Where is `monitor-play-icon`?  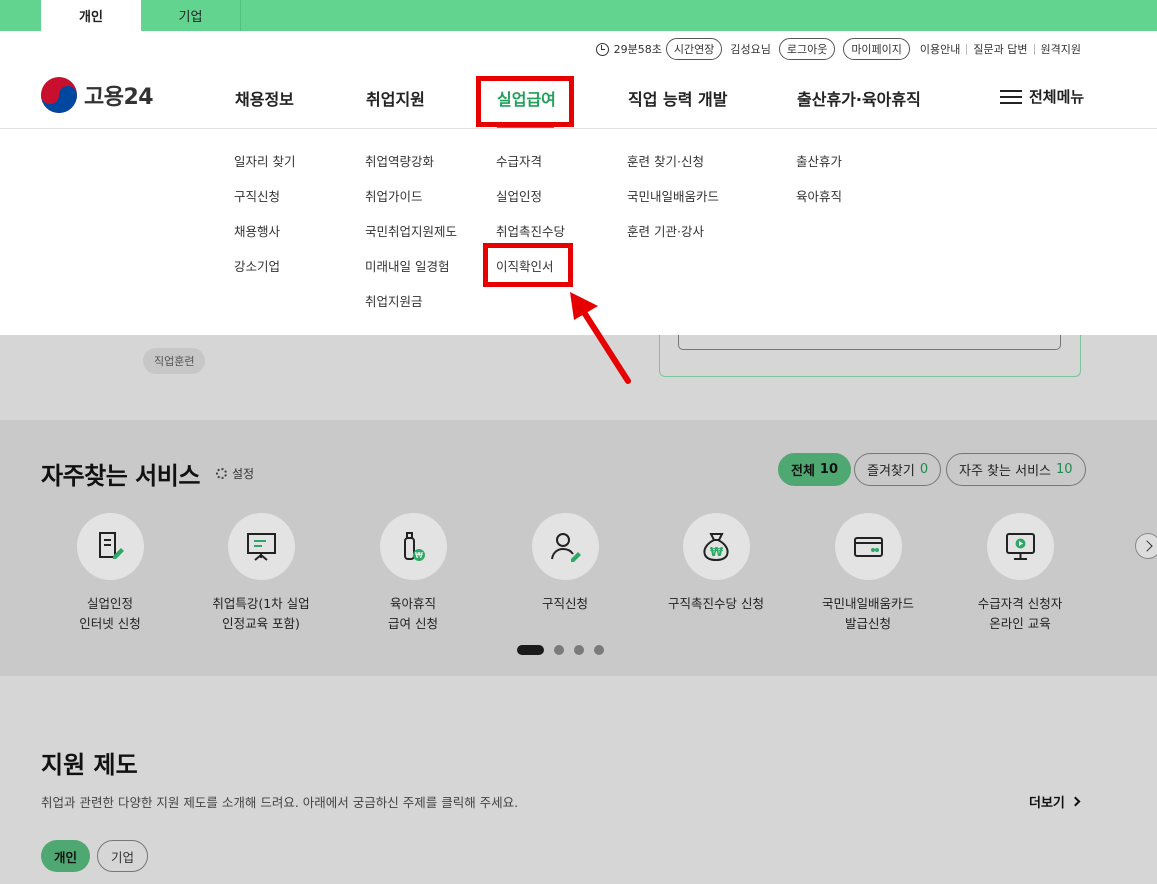 monitor-play-icon is located at coordinates (1020, 546).